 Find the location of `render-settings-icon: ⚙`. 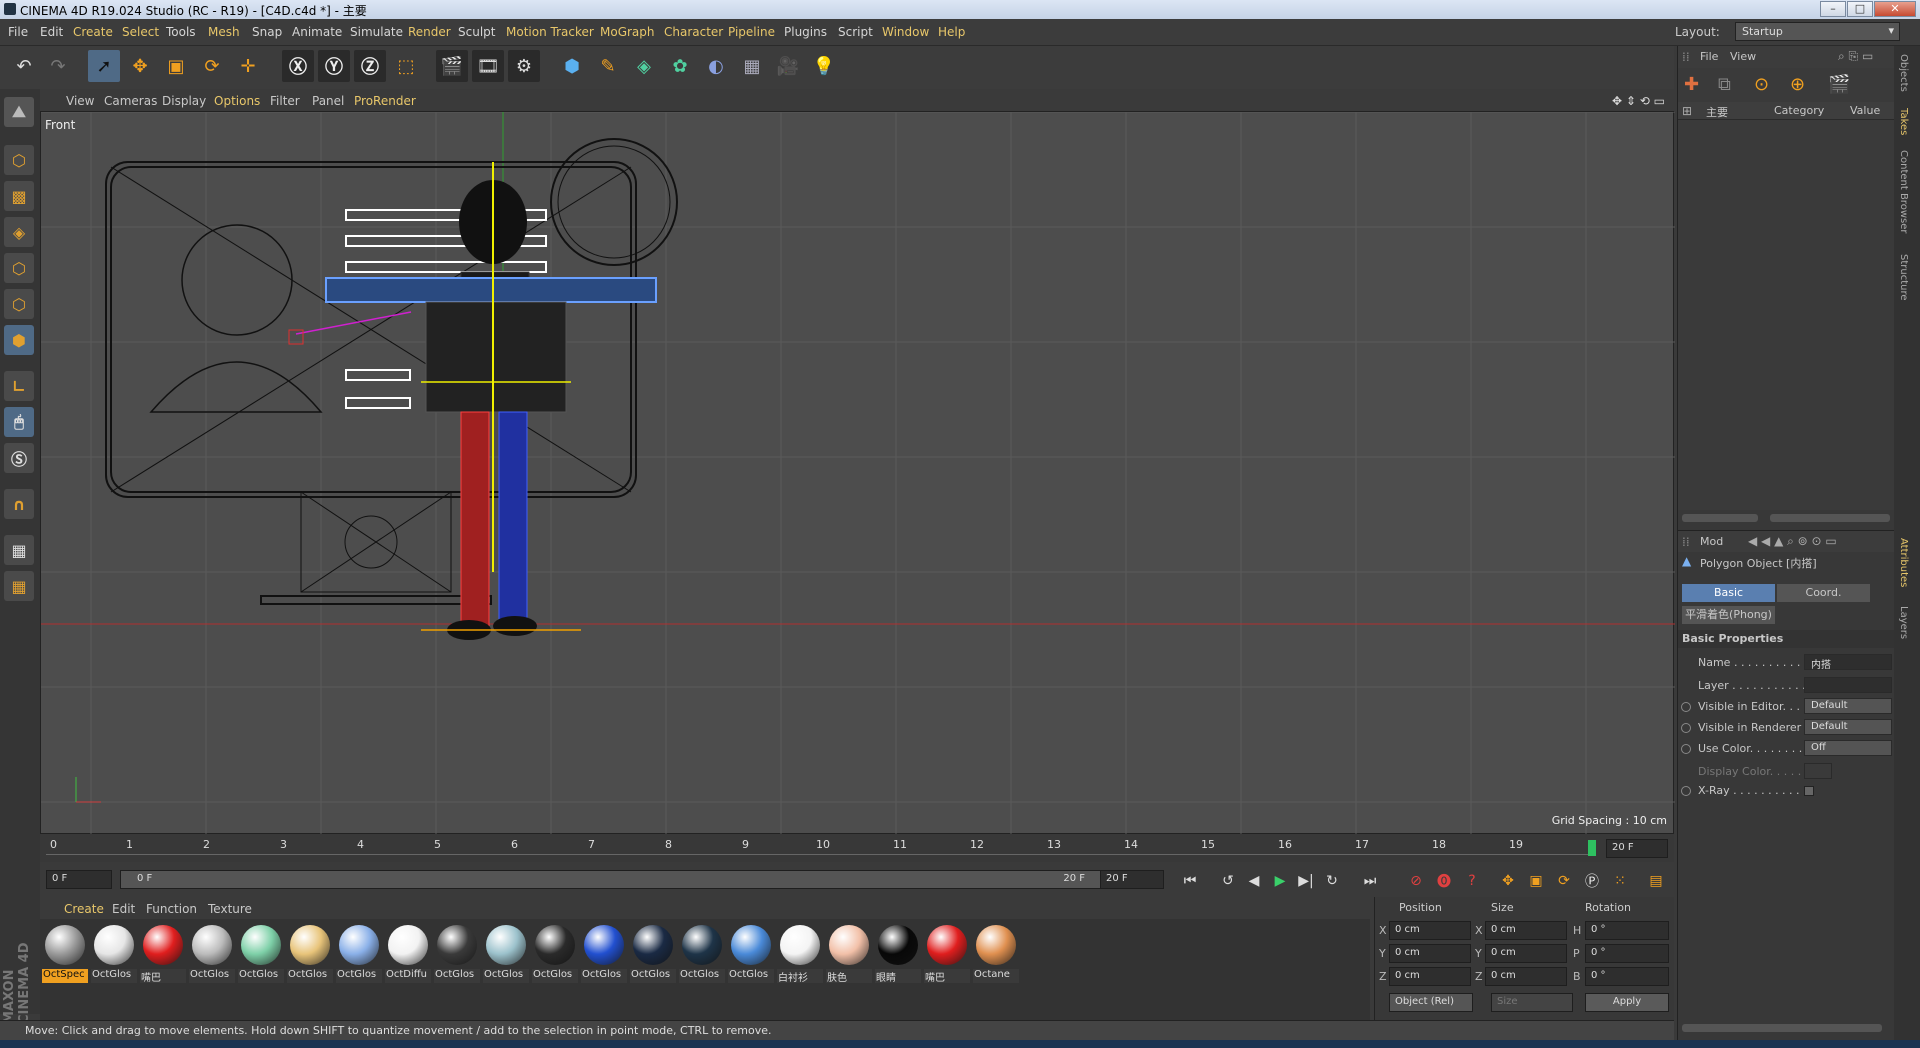

render-settings-icon: ⚙ is located at coordinates (524, 66).